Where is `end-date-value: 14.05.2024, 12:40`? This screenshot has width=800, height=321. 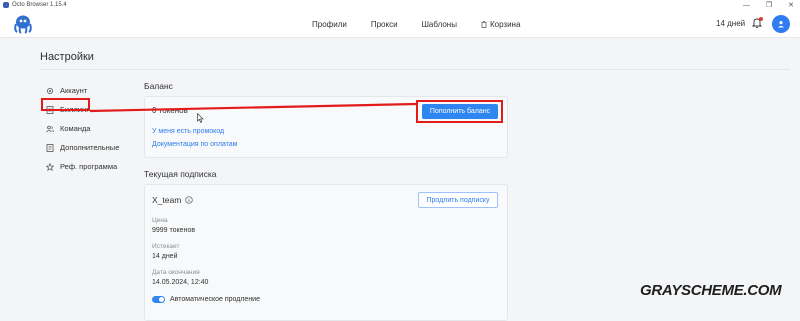
end-date-value: 14.05.2024, 12:40 is located at coordinates (180, 282).